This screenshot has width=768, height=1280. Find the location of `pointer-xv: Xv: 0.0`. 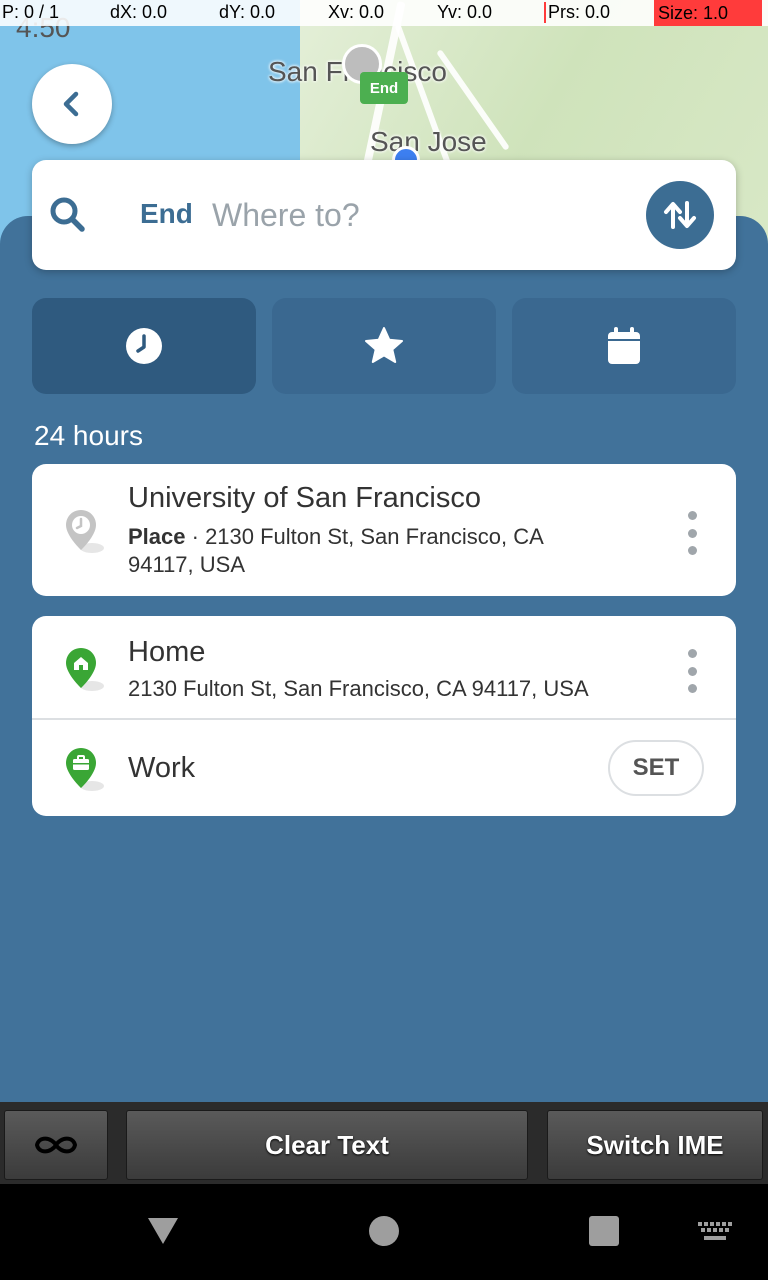

pointer-xv: Xv: 0.0 is located at coordinates (356, 12).